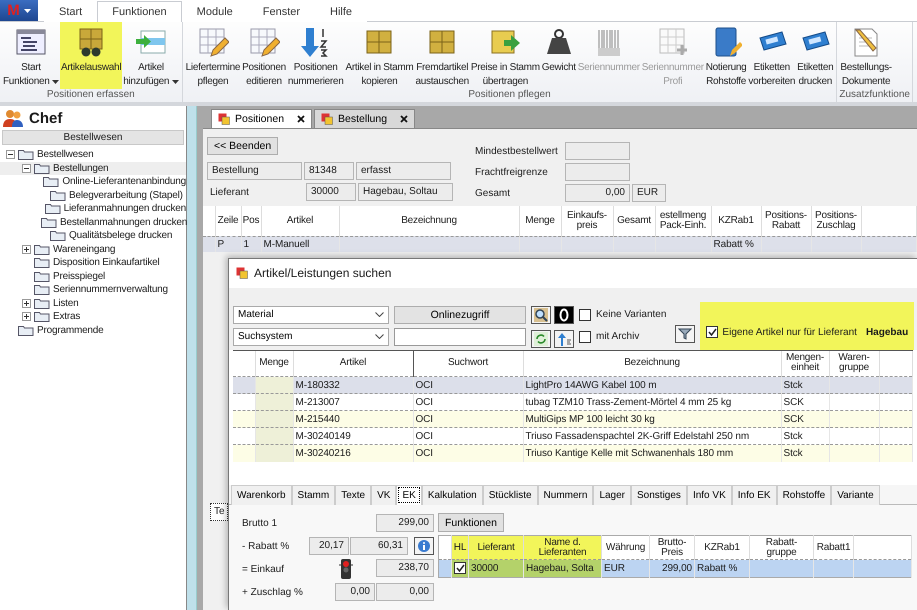  I want to click on tree-item: Bestellwesen, so click(93, 155).